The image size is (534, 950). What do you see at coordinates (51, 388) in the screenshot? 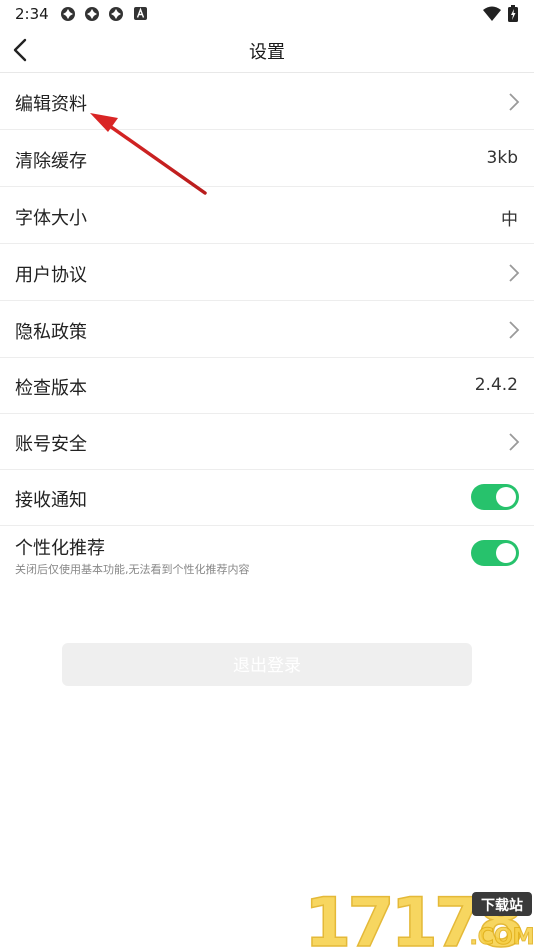
I see `row-label: 检查版本` at bounding box center [51, 388].